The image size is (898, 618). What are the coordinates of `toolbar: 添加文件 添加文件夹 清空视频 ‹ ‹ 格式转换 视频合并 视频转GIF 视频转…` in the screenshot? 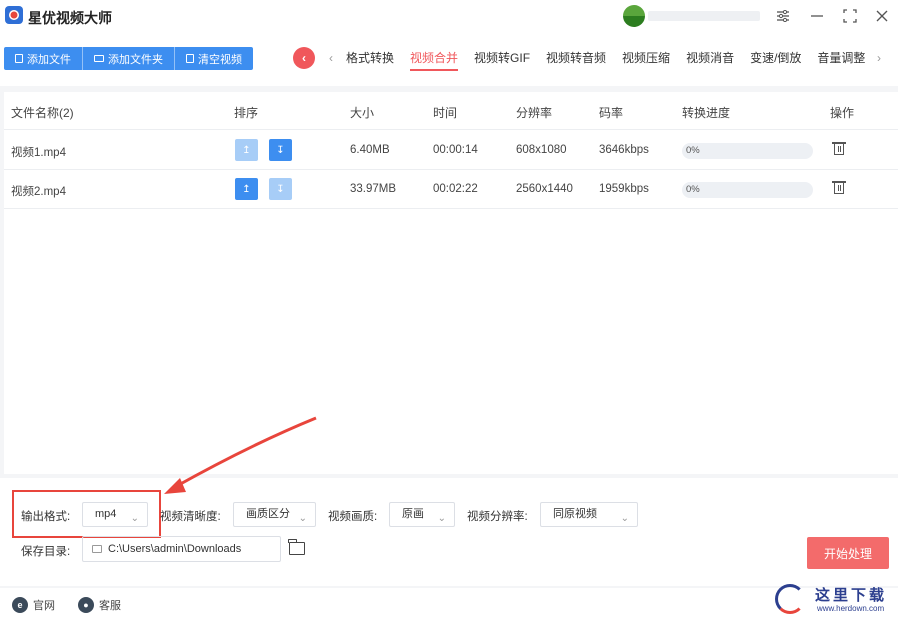 It's located at (449, 60).